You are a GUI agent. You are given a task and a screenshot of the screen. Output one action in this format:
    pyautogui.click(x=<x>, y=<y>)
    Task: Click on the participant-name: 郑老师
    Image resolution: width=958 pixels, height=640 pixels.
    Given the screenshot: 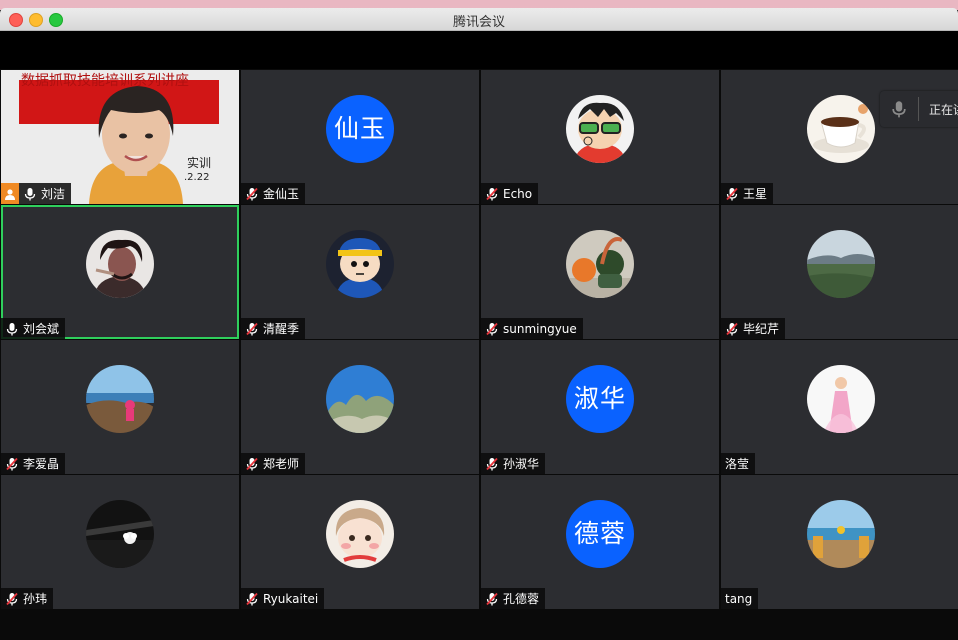 What is the action you would take?
    pyautogui.click(x=281, y=464)
    